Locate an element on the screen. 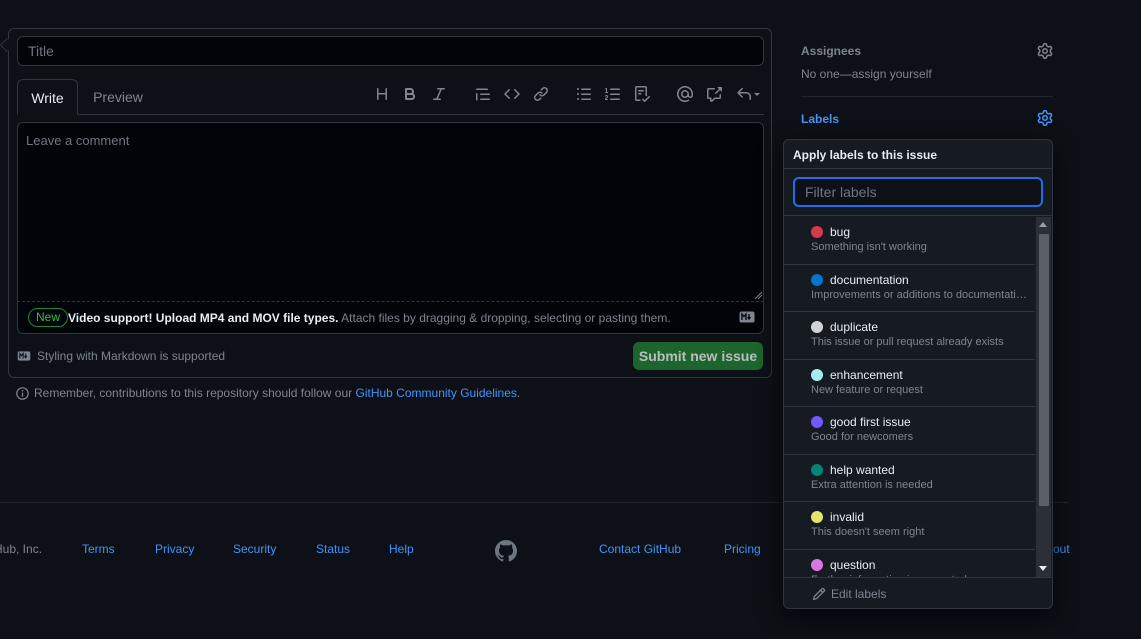  footer-copyright: Hub, Inc. is located at coordinates (21, 549).